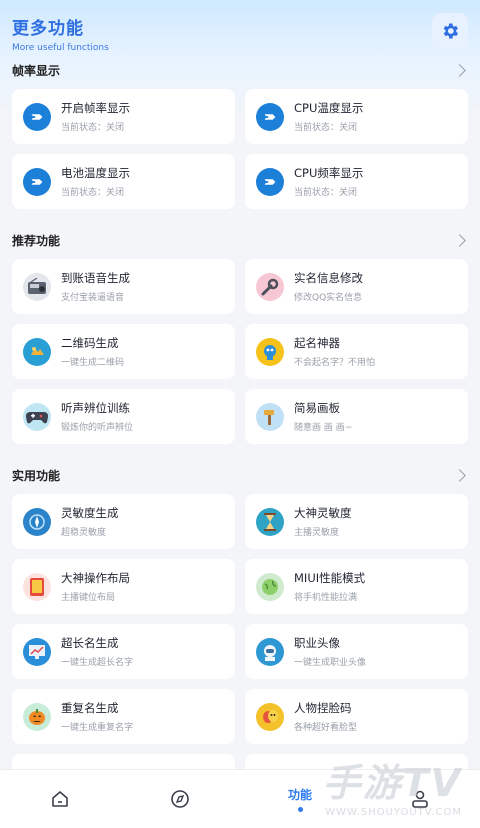 This screenshot has height=828, width=480. Describe the element at coordinates (300, 809) in the screenshot. I see `active-indicator` at that location.